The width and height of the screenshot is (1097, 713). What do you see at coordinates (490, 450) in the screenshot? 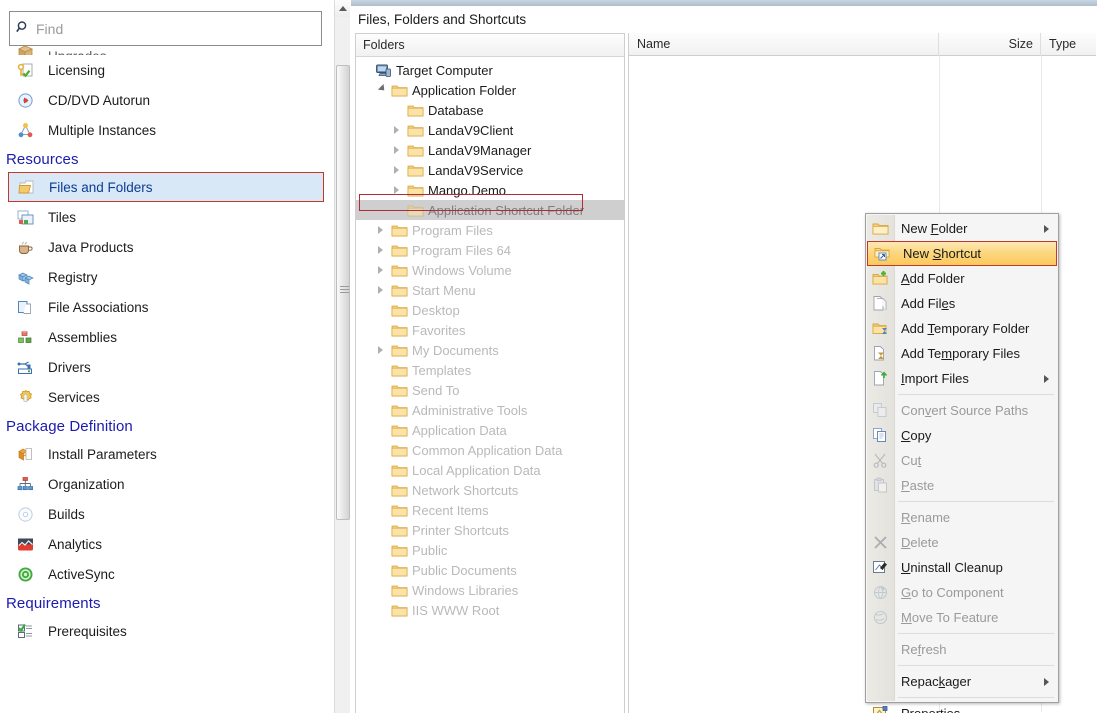
I see `tree-node-common-application-data: Common Application Data` at bounding box center [490, 450].